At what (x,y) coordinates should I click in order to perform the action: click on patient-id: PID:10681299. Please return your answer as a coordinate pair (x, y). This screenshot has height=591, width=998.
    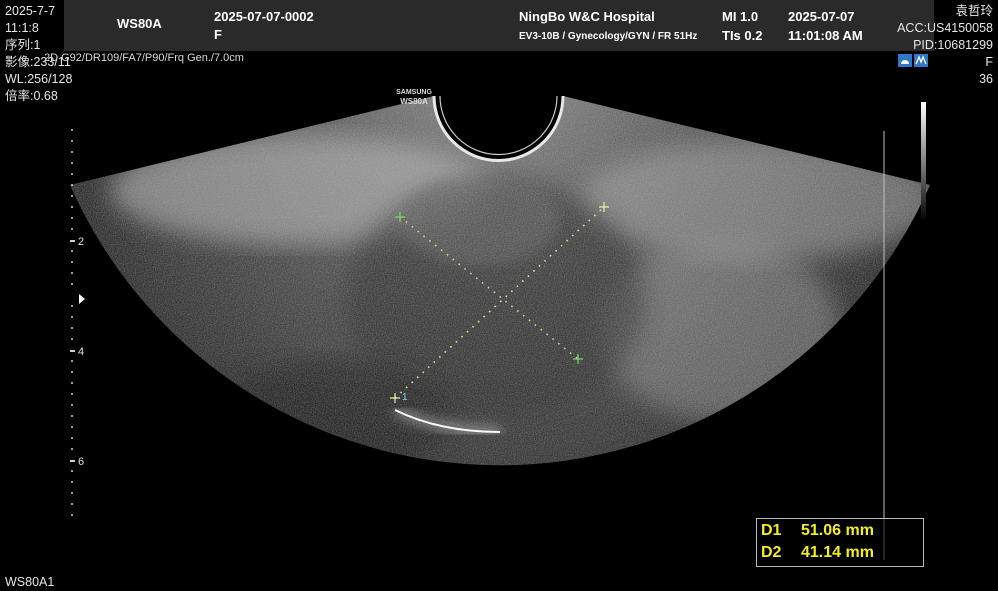
    Looking at the image, I should click on (953, 45).